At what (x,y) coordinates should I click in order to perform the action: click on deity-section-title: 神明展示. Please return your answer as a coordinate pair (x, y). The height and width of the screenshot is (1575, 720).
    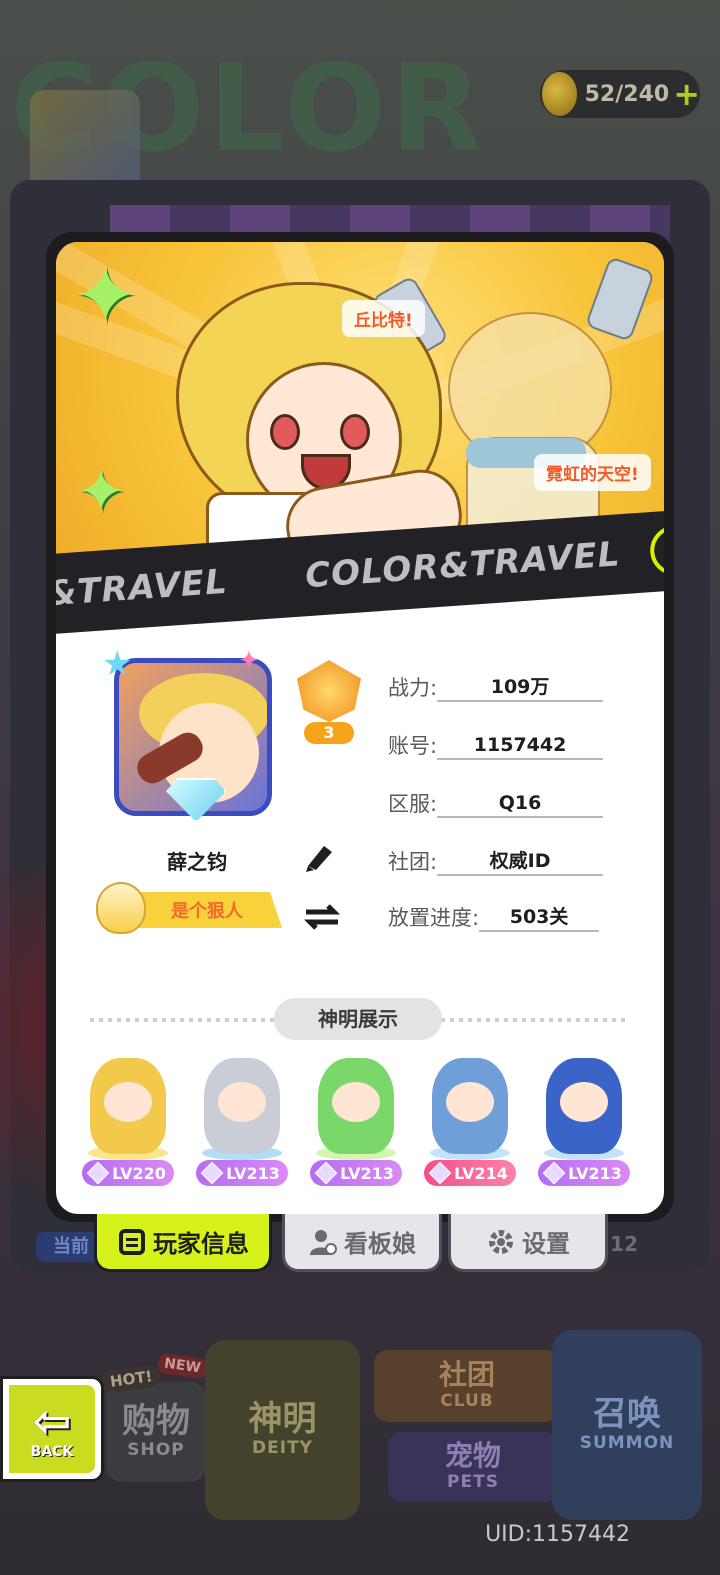
    Looking at the image, I should click on (358, 1019).